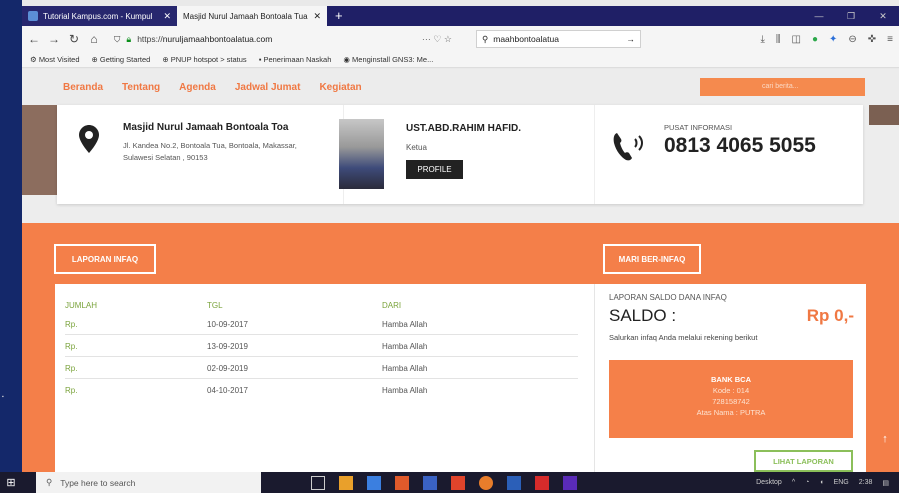 This screenshot has height=493, width=899. I want to click on banner-image, so click(884, 115).